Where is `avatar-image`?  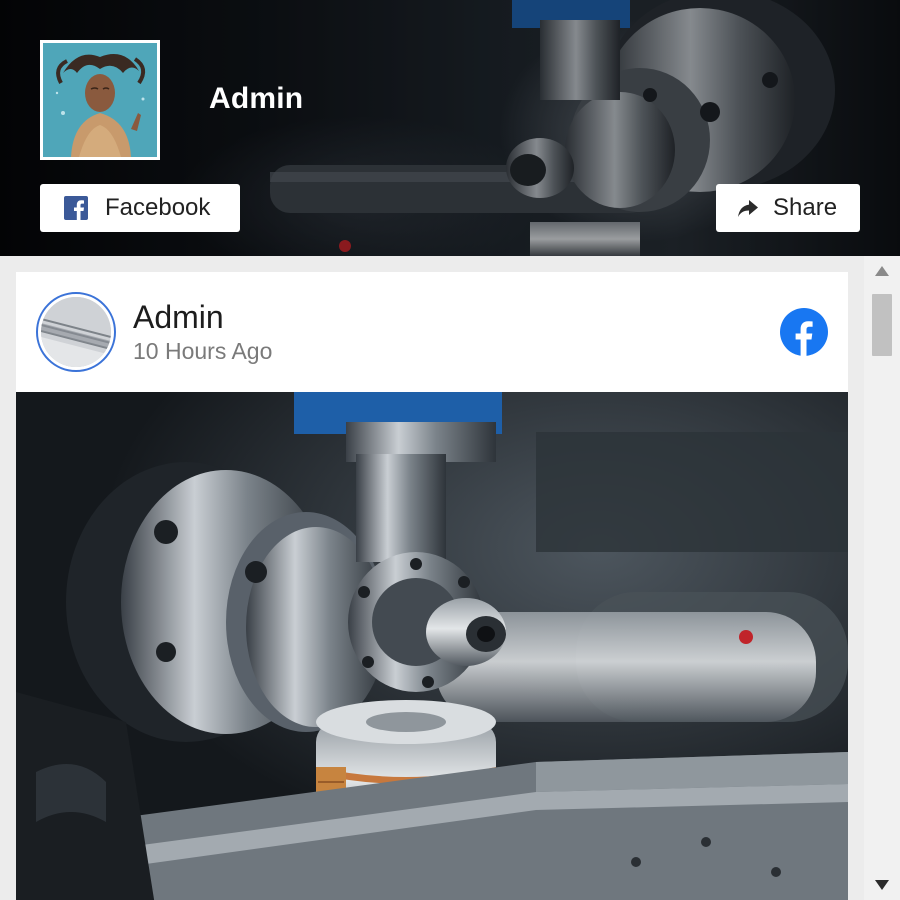
avatar-image is located at coordinates (76, 332).